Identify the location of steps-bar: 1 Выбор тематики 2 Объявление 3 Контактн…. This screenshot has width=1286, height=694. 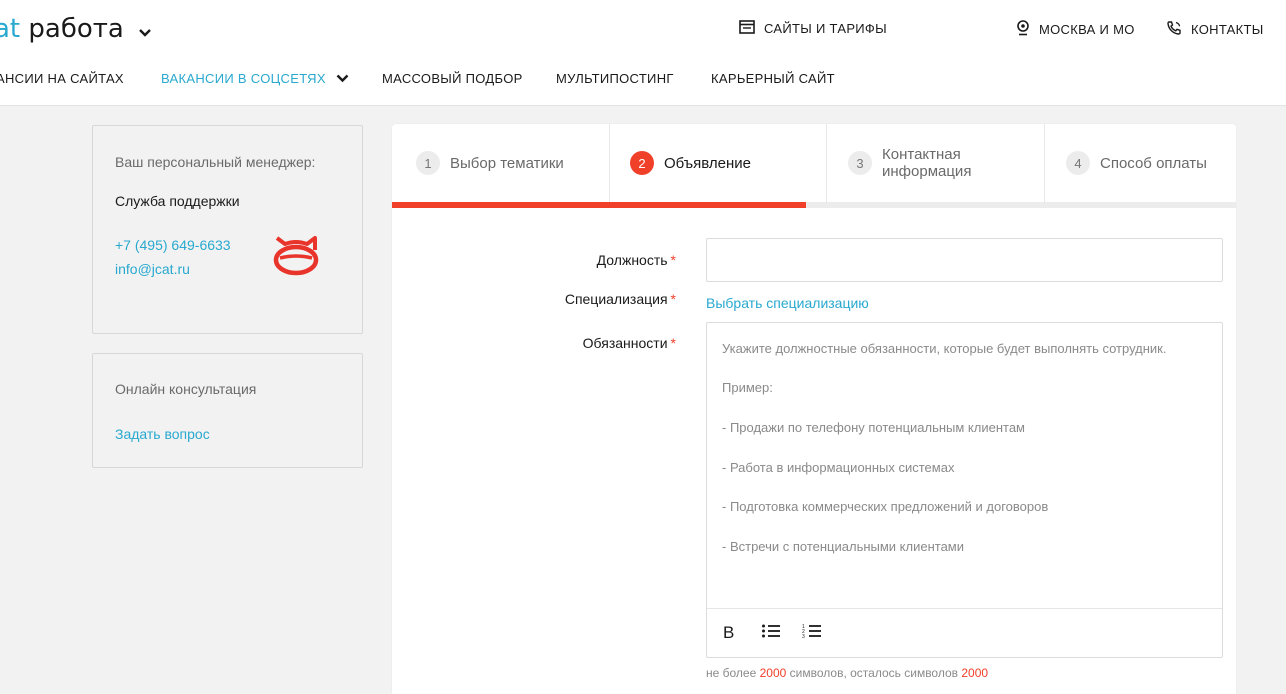
(814, 163).